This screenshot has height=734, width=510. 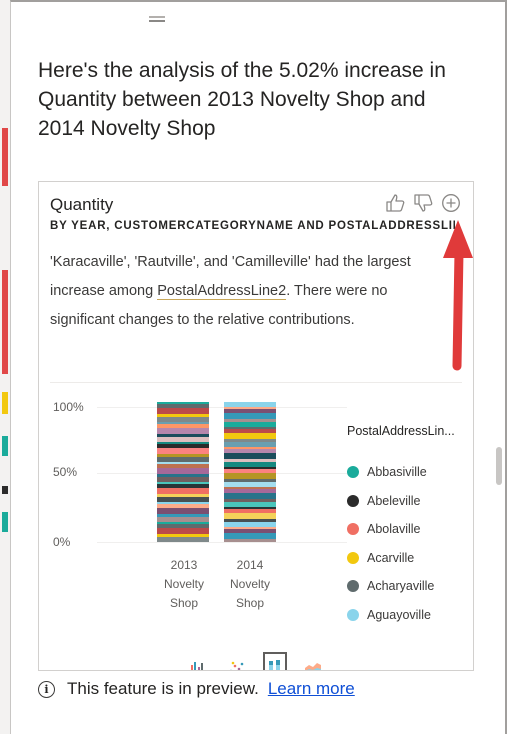 I want to click on card-actions, so click(x=423, y=203).